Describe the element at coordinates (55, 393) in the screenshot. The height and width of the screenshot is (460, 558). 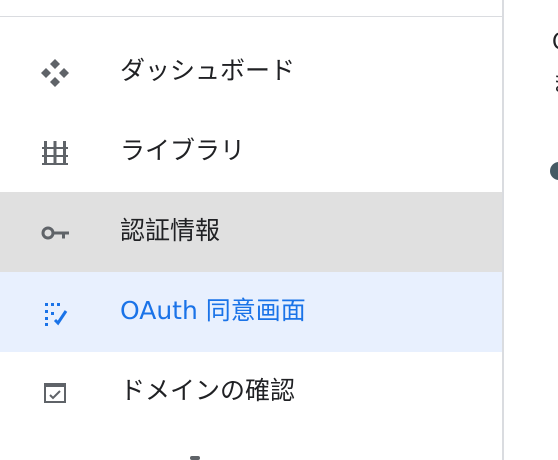
I see `domain-verification-icon` at that location.